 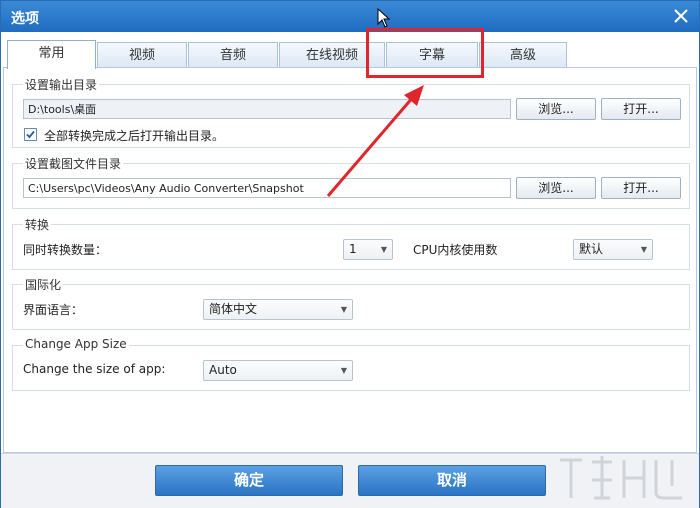 What do you see at coordinates (523, 55) in the screenshot?
I see `tab-advanced: 高级` at bounding box center [523, 55].